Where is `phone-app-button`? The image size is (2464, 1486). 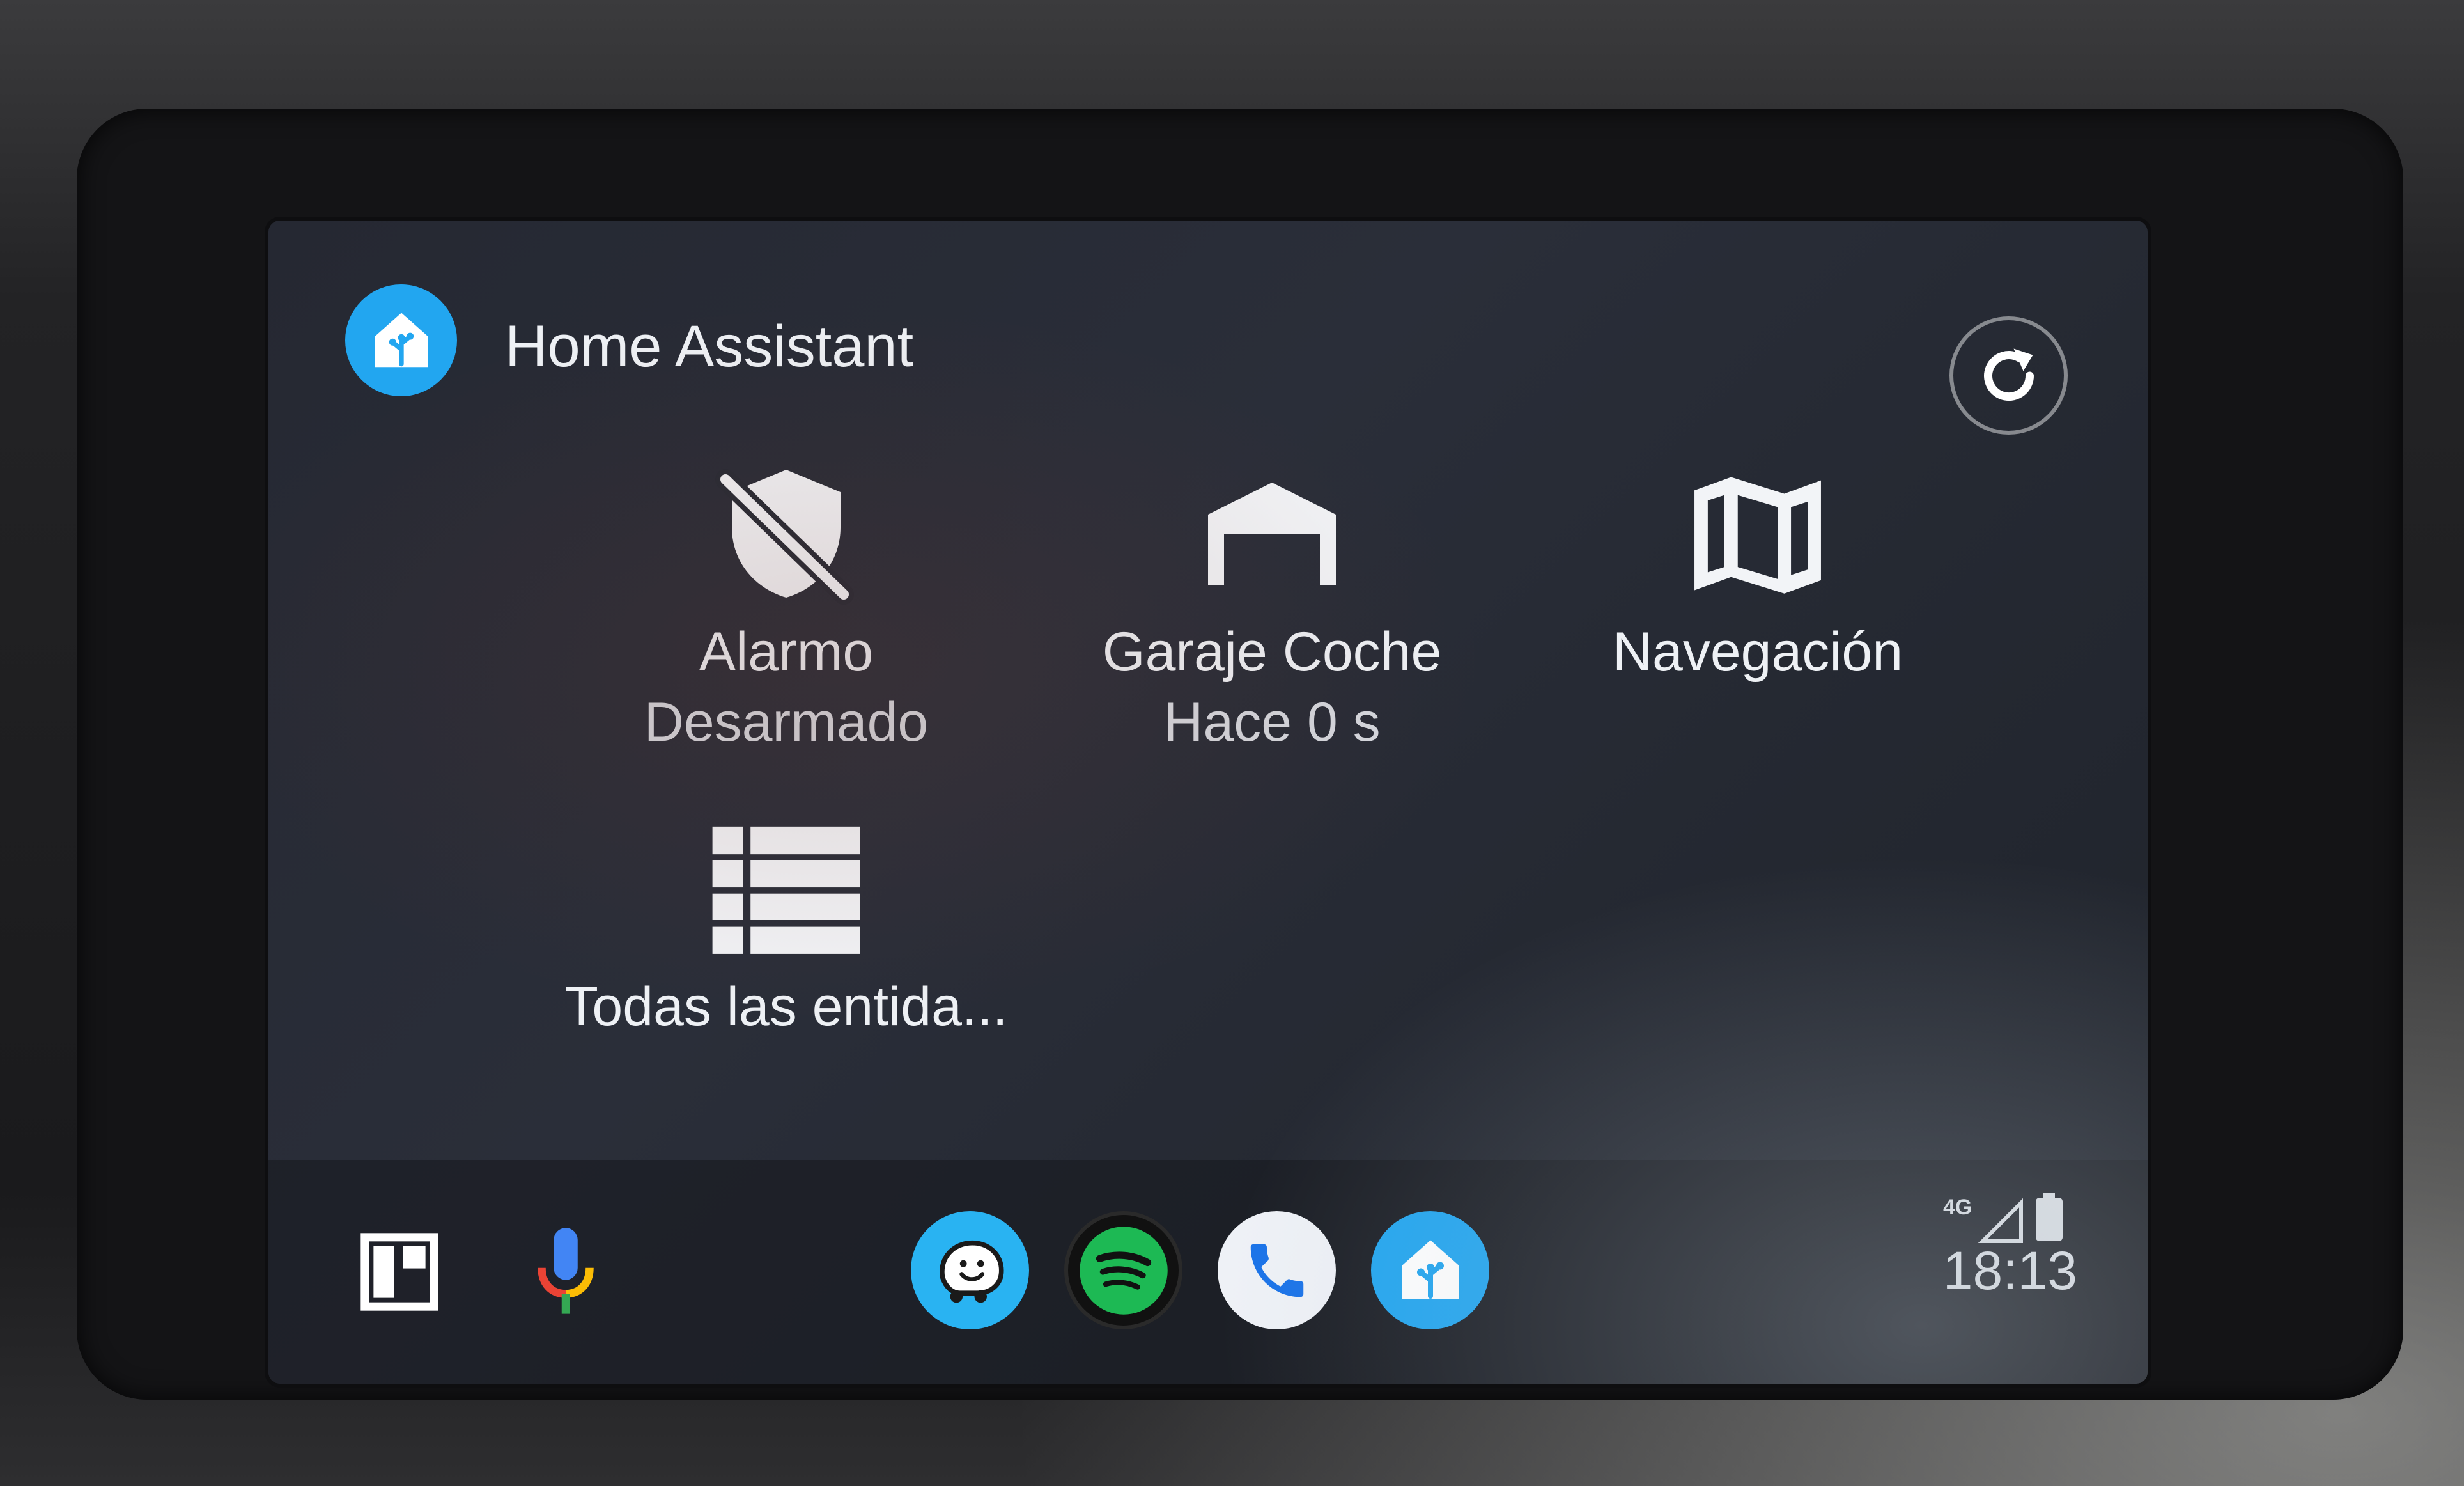
phone-app-button is located at coordinates (1277, 1270).